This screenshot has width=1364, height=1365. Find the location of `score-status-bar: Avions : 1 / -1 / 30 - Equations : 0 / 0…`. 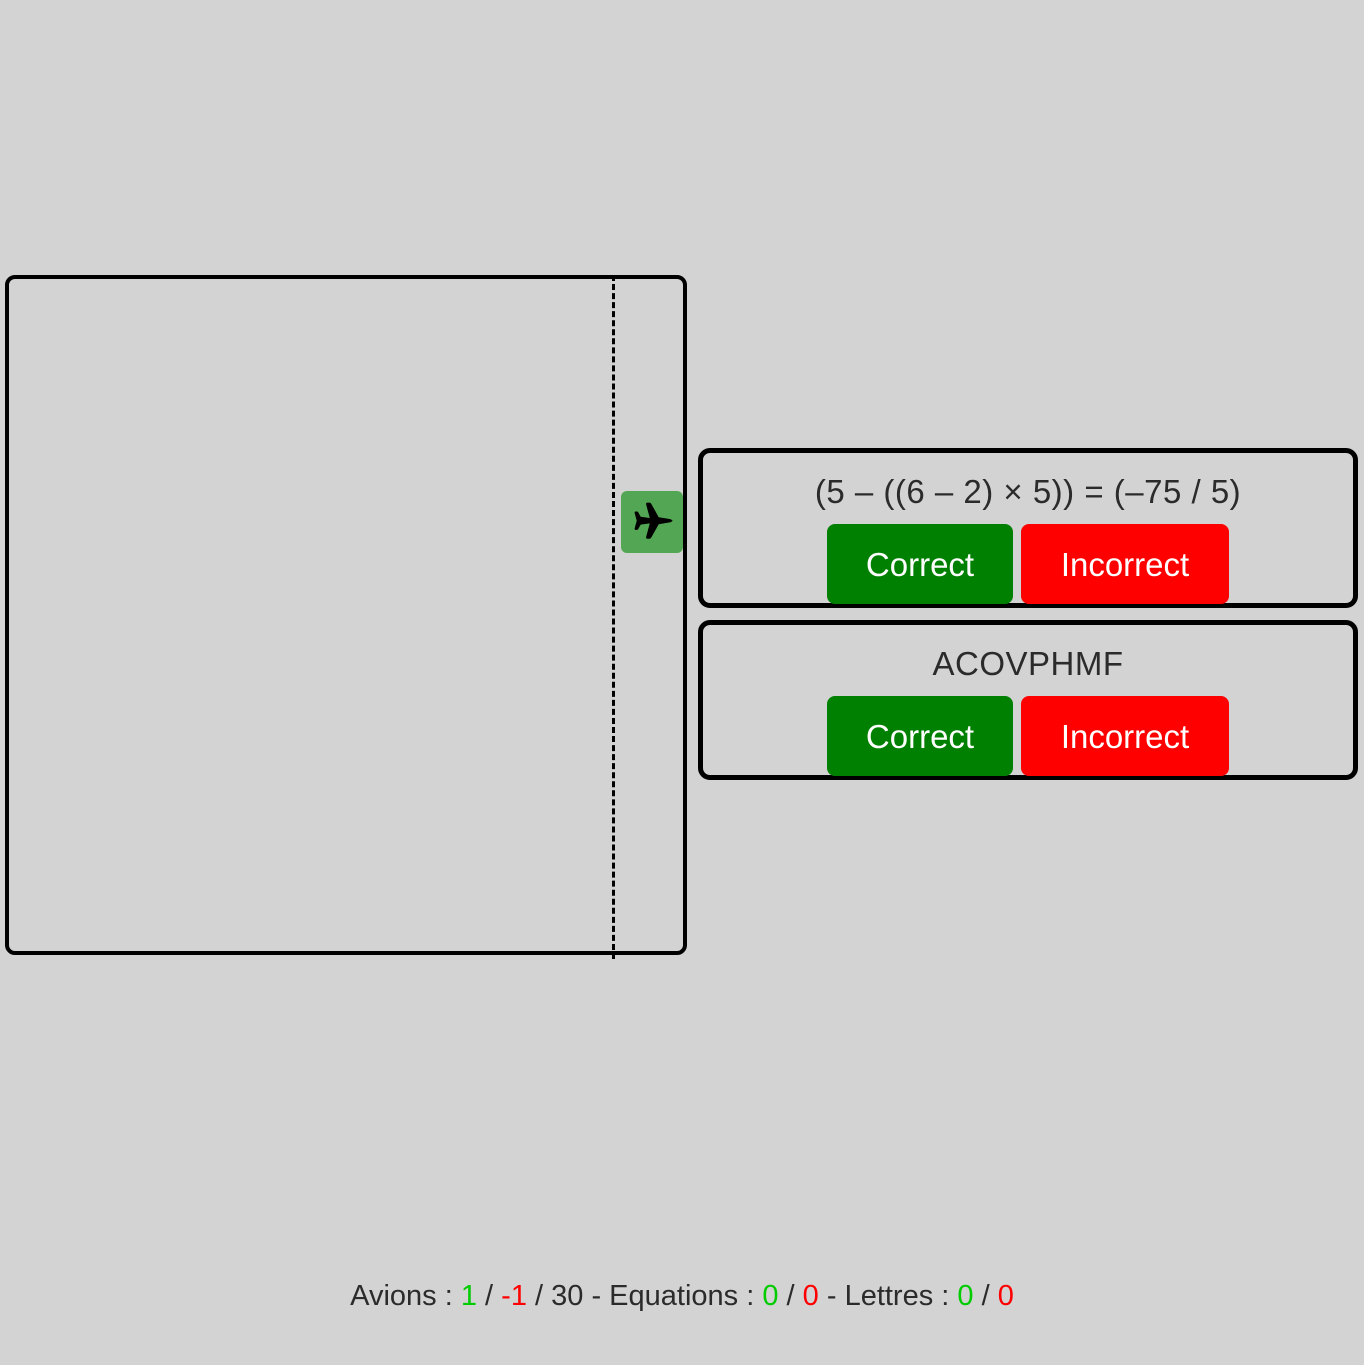

score-status-bar: Avions : 1 / -1 / 30 - Equations : 0 / 0… is located at coordinates (682, 1296).